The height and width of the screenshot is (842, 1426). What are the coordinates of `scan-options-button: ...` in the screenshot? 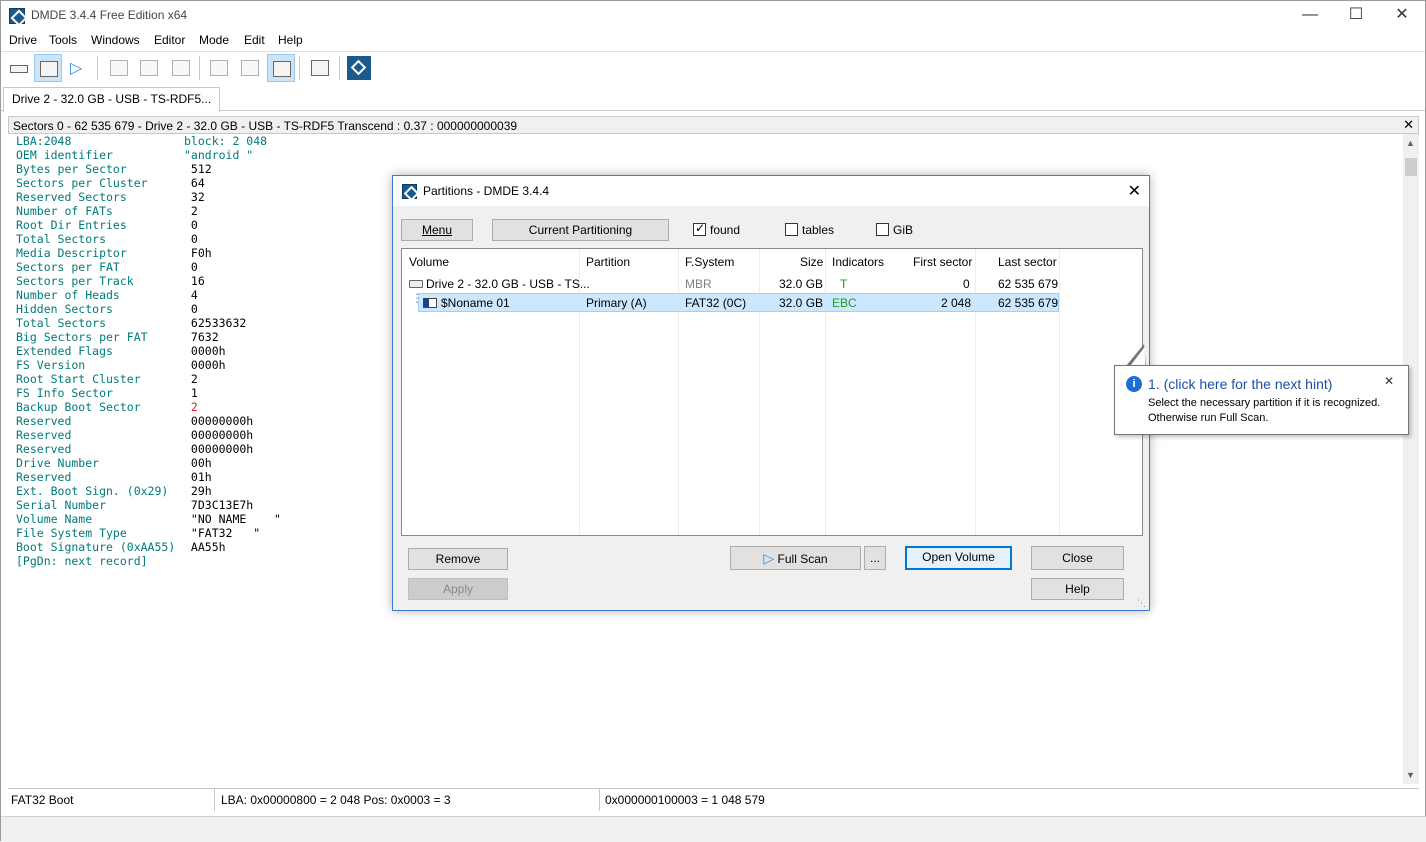 It's located at (875, 558).